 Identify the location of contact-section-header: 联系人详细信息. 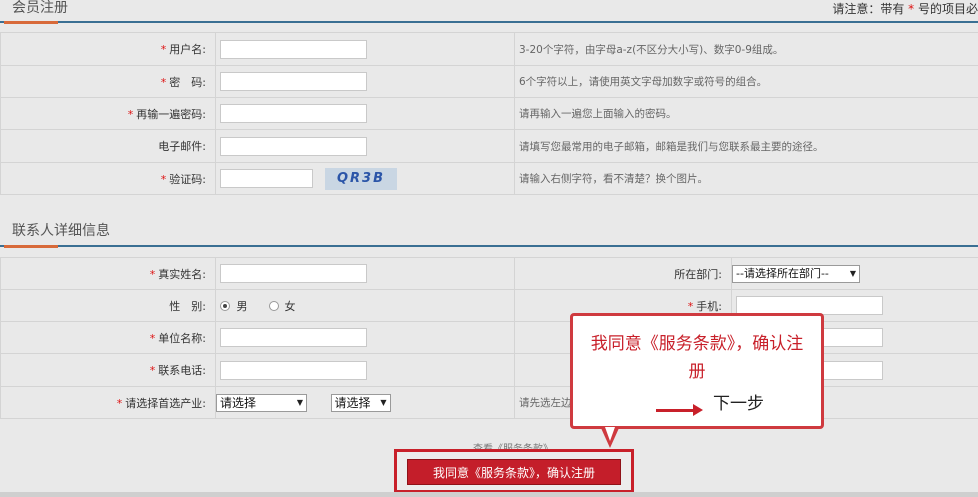
(489, 231).